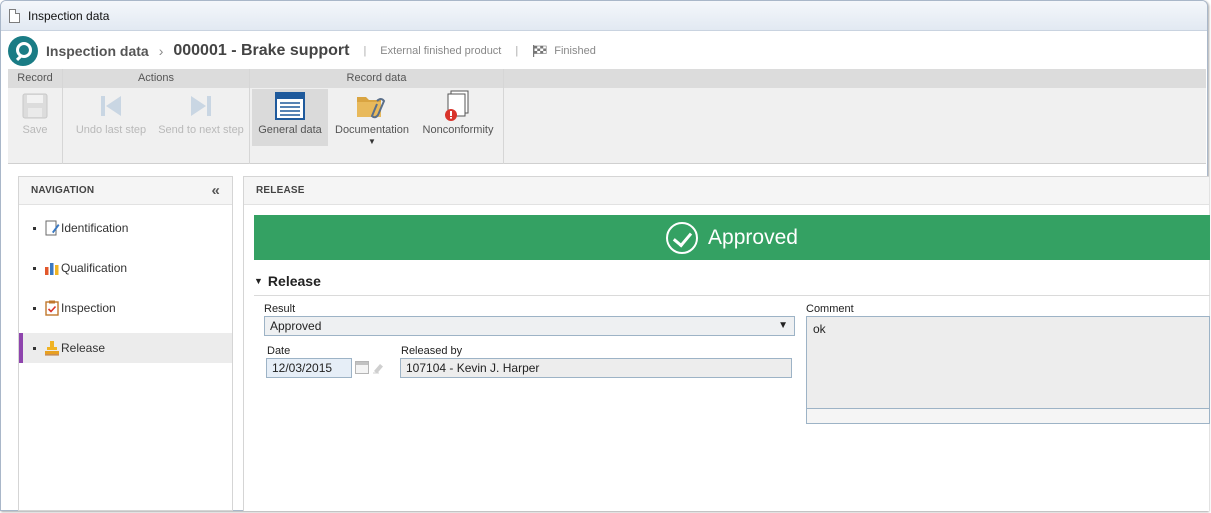  Describe the element at coordinates (1008, 415) in the screenshot. I see `comment-footer` at that location.